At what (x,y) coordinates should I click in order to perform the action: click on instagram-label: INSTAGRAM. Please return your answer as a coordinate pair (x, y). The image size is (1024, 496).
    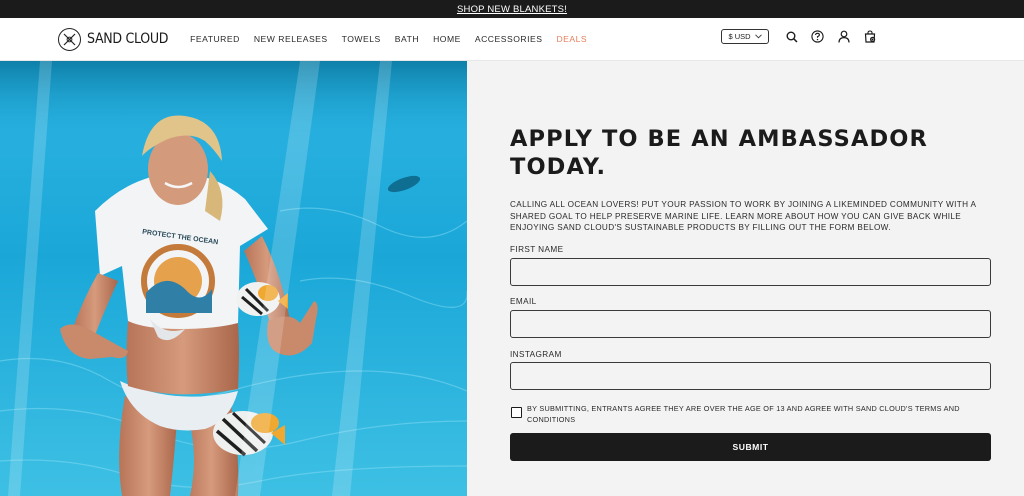
    Looking at the image, I should click on (536, 354).